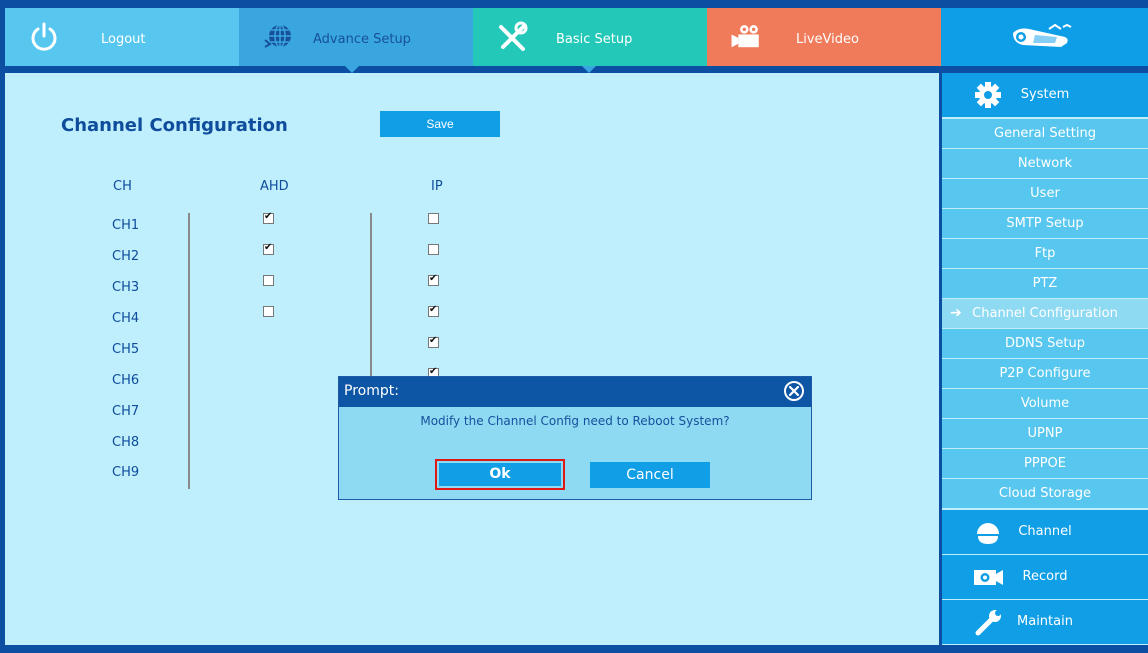 This screenshot has height=653, width=1148. I want to click on sidebar-item-user: User, so click(1045, 193).